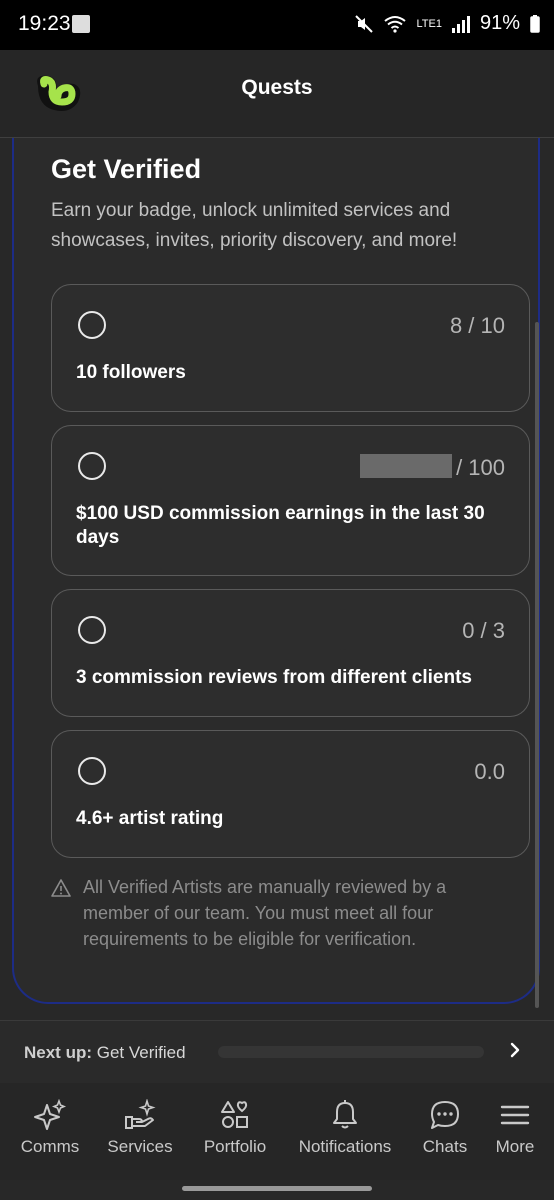 The image size is (554, 1200). I want to click on redacted-value, so click(406, 466).